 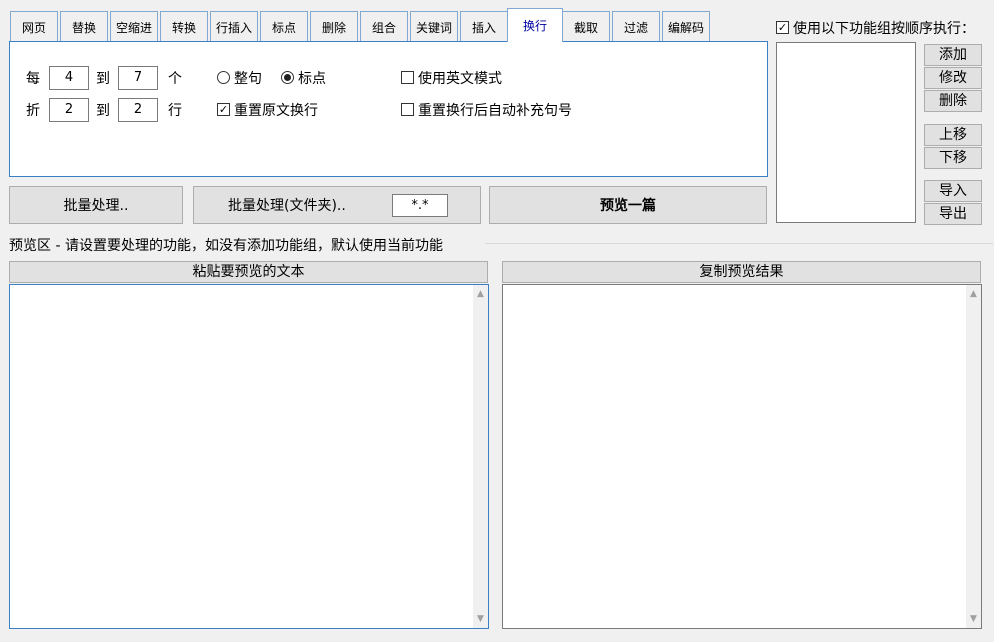 I want to click on move-up-button: 上移, so click(x=953, y=135).